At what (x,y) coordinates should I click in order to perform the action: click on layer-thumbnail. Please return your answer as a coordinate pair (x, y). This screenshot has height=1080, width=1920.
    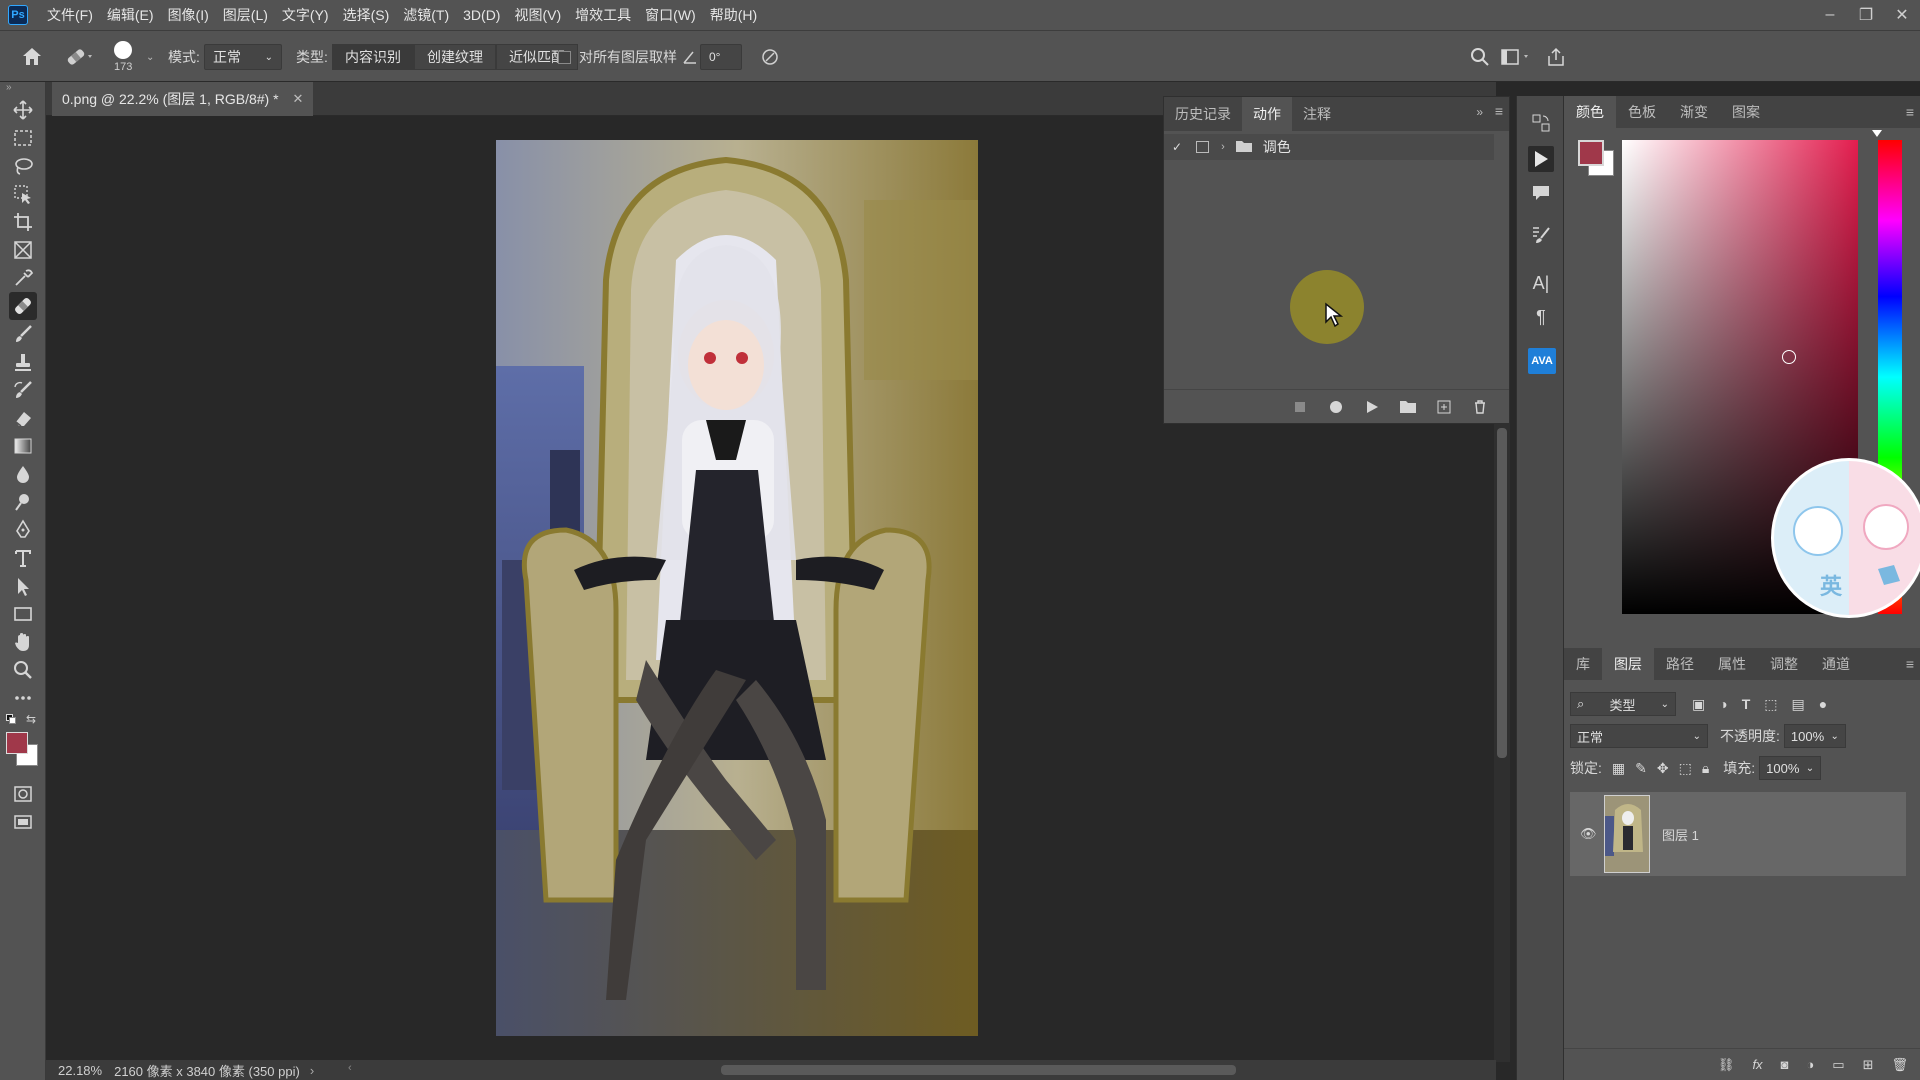
    Looking at the image, I should click on (1627, 834).